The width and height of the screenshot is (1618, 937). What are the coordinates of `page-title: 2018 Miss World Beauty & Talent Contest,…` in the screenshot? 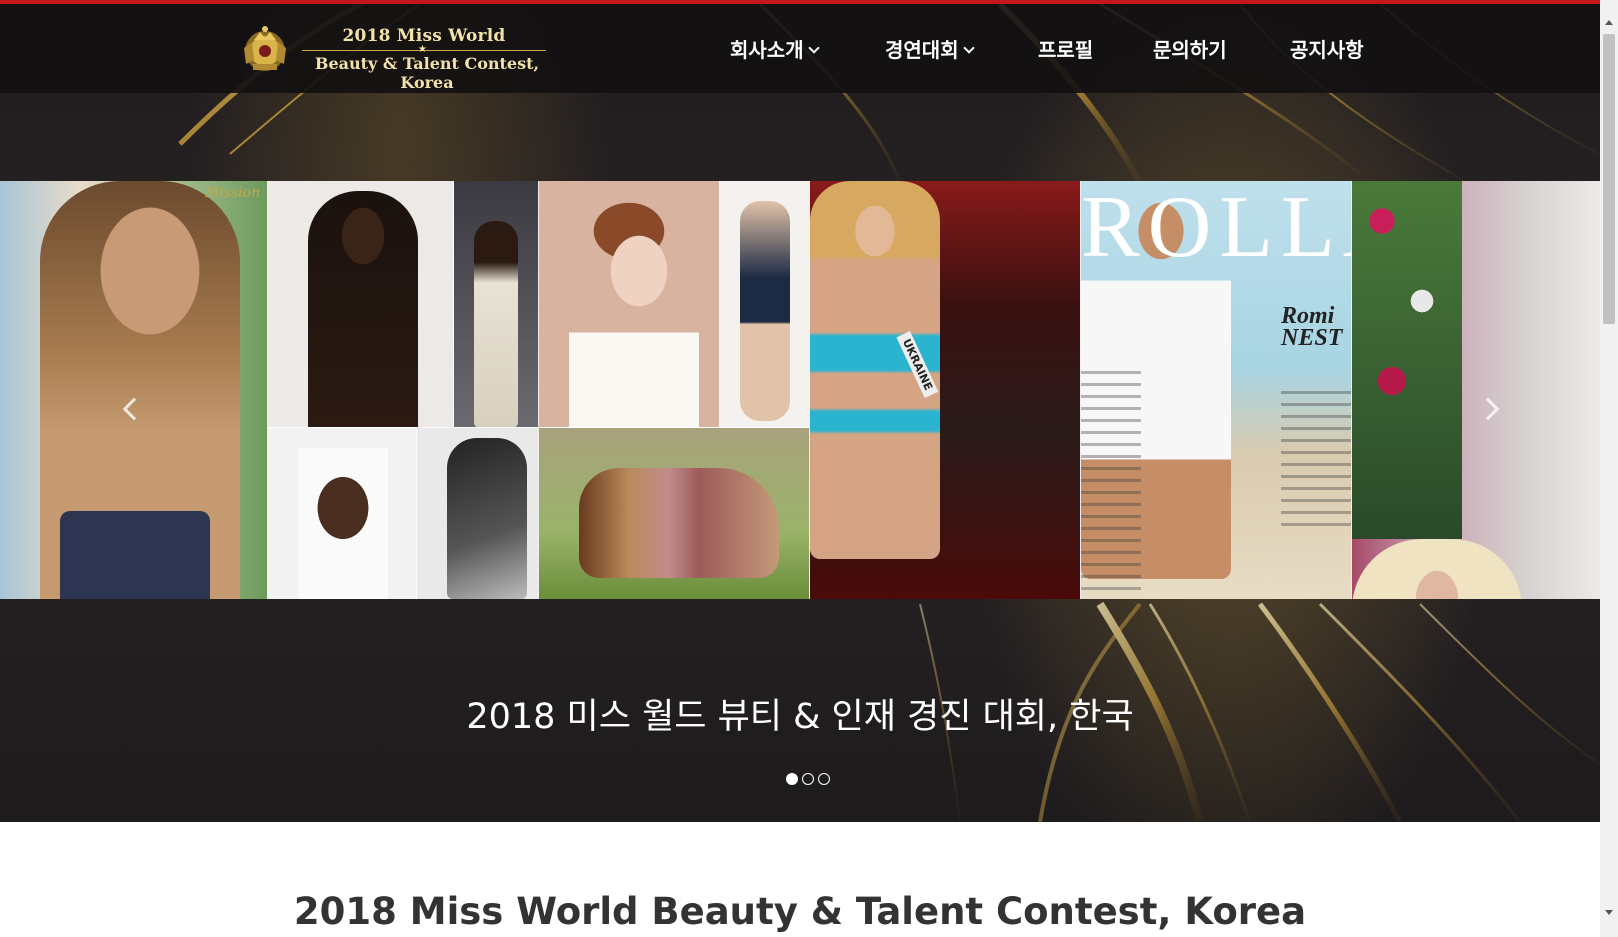 It's located at (800, 911).